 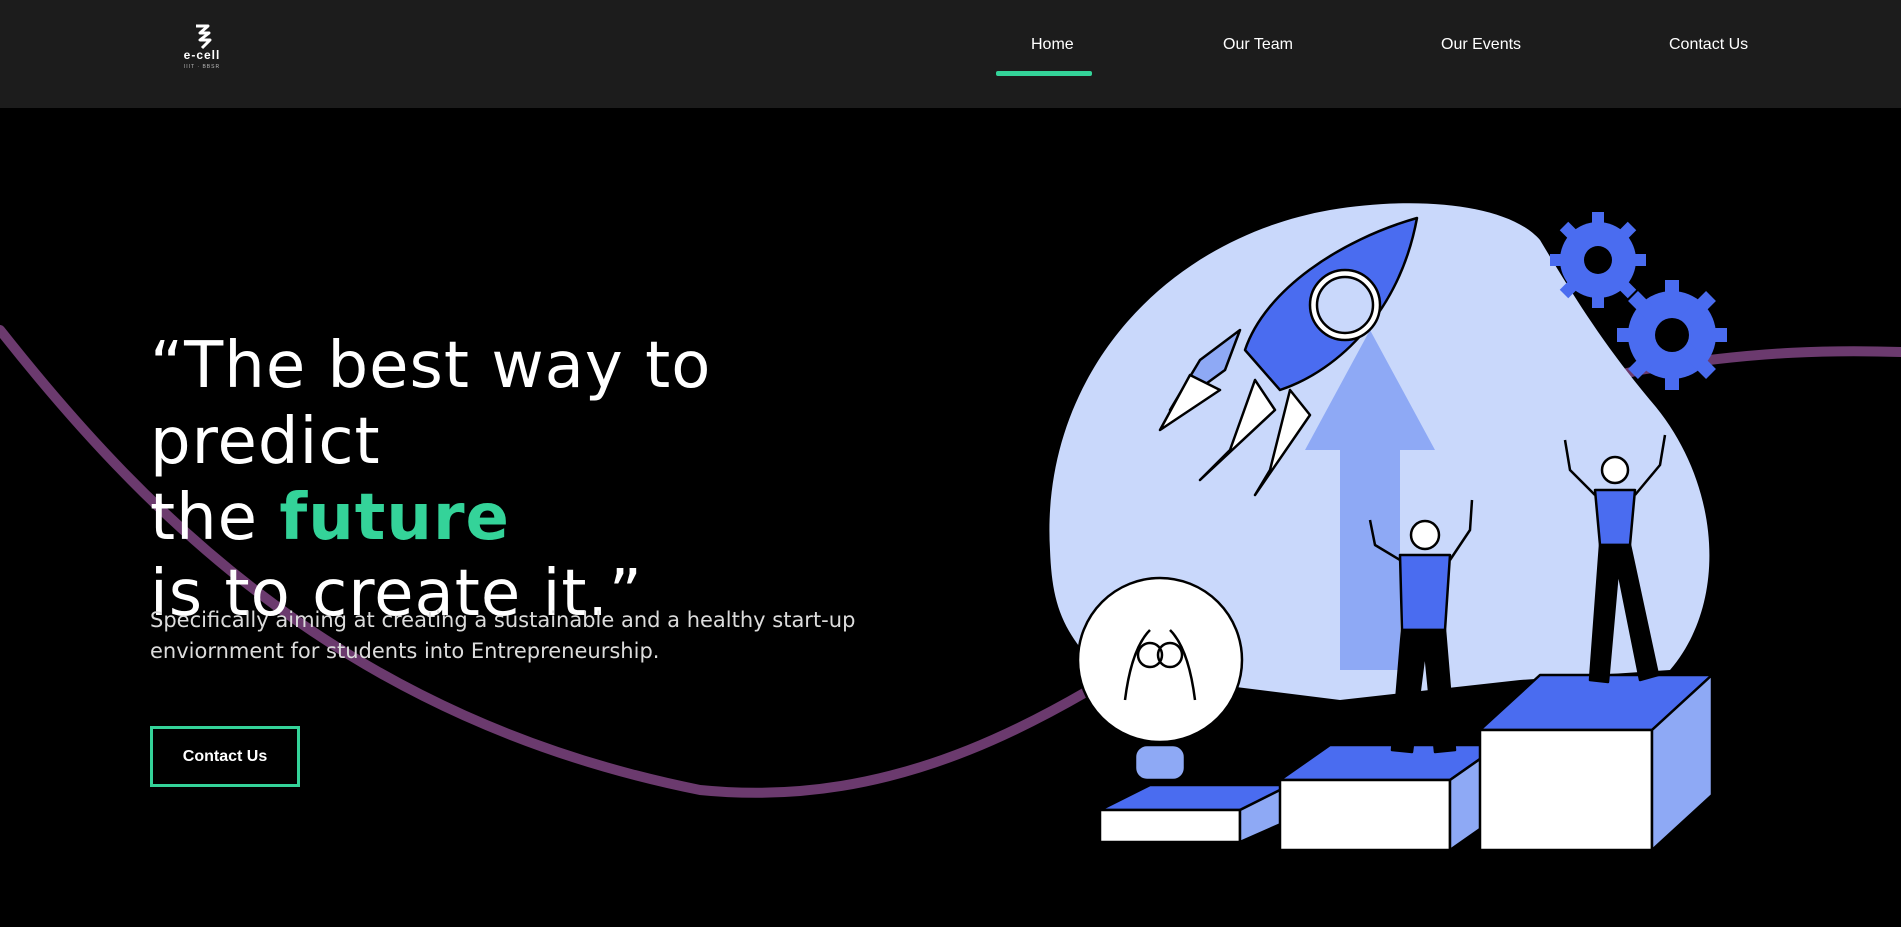 What do you see at coordinates (225, 756) in the screenshot?
I see `contact-us-button: Contact Us` at bounding box center [225, 756].